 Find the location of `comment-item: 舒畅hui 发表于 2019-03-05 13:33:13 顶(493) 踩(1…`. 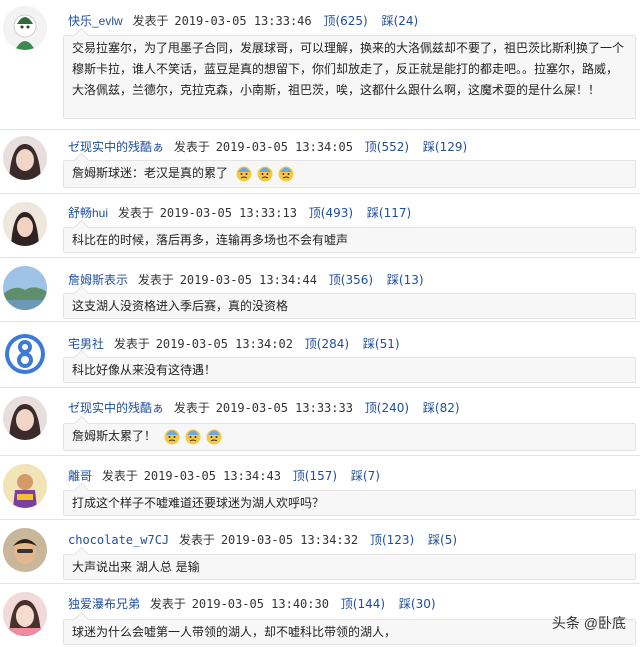

comment-item: 舒畅hui 发表于 2019-03-05 13:33:13 顶(493) 踩(1… is located at coordinates (320, 226).